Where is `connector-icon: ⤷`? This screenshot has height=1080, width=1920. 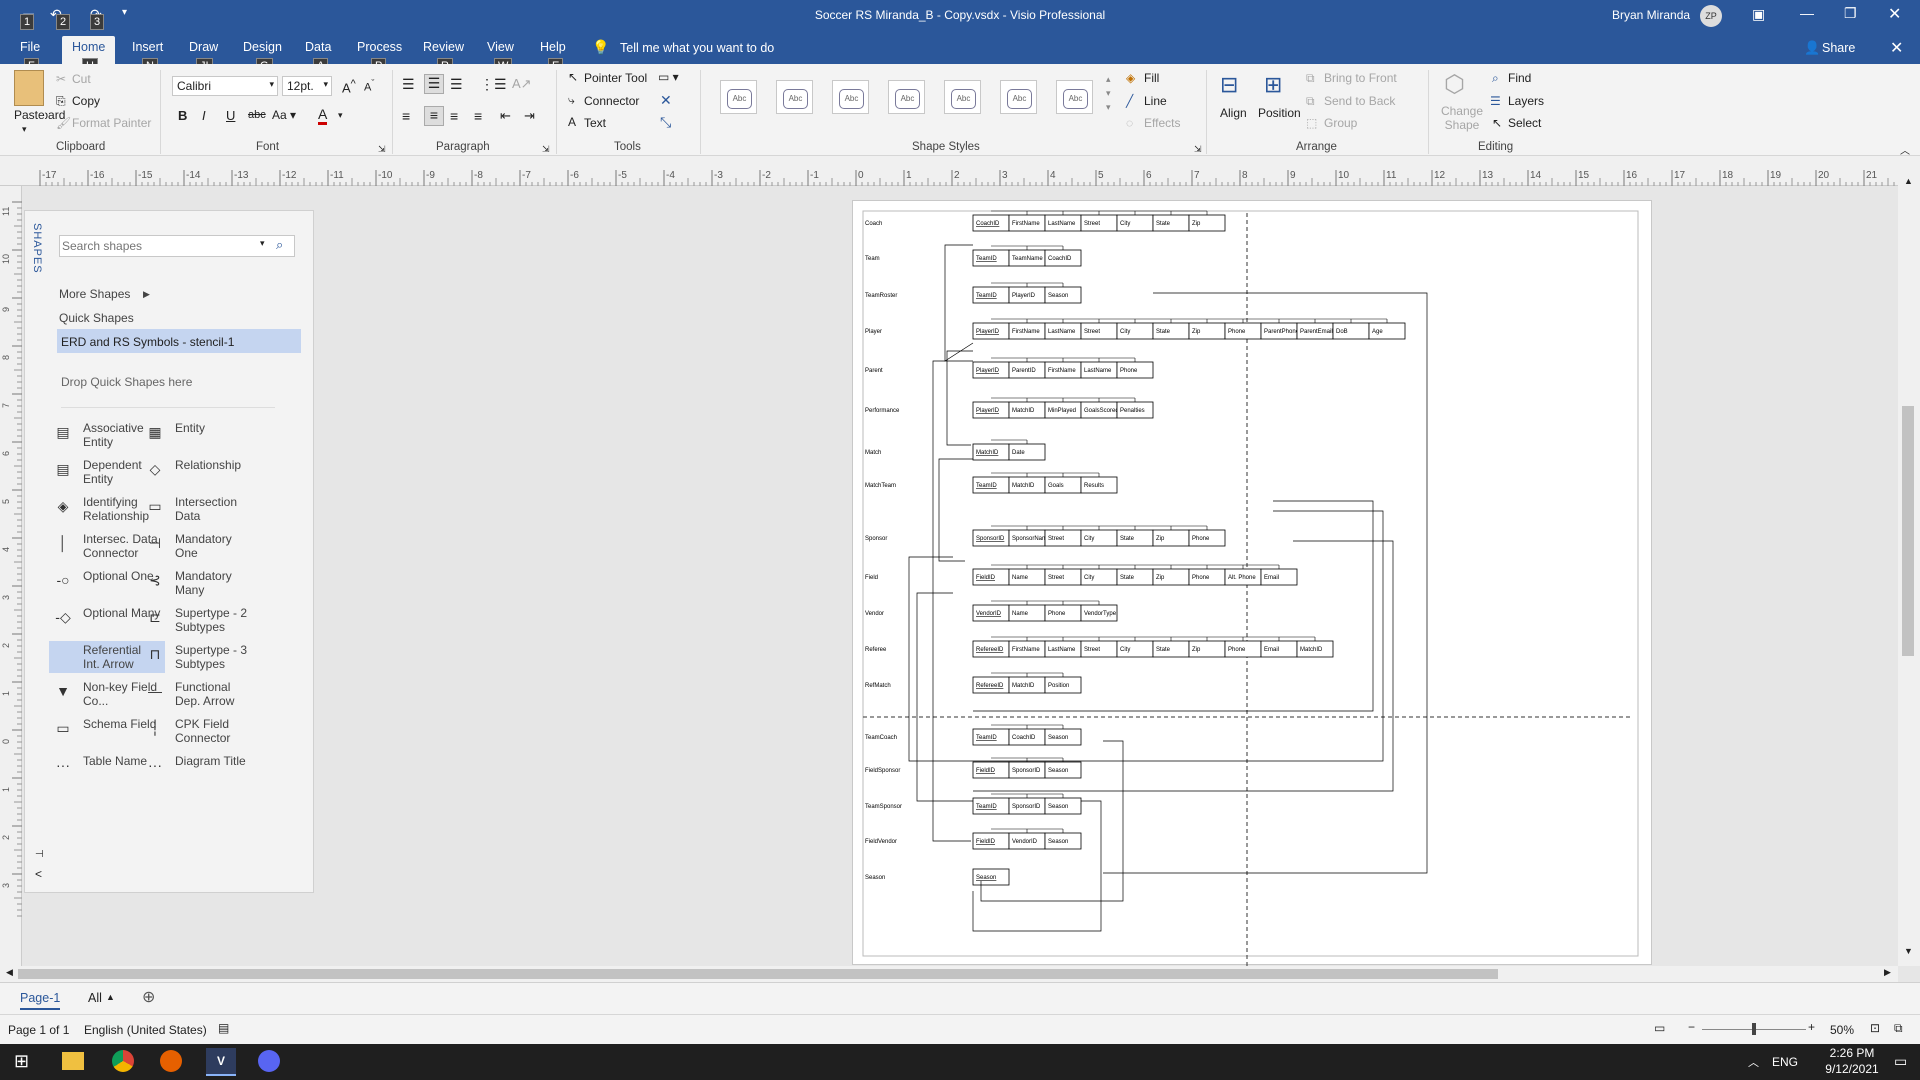
connector-icon: ⤷ is located at coordinates (571, 100).